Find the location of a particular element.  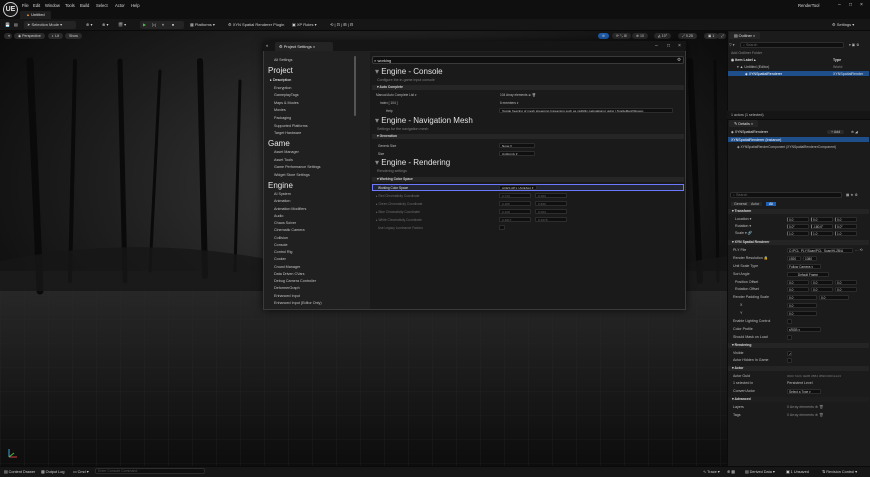

outliner-row-world: ▾ ▲ Untitled (Editor) is located at coordinates (753, 67).